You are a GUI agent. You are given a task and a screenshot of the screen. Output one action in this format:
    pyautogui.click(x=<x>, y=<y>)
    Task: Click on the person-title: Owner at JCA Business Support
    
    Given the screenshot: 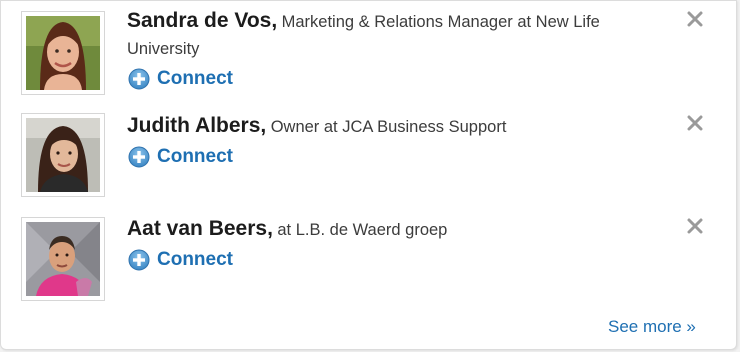 What is the action you would take?
    pyautogui.click(x=388, y=127)
    